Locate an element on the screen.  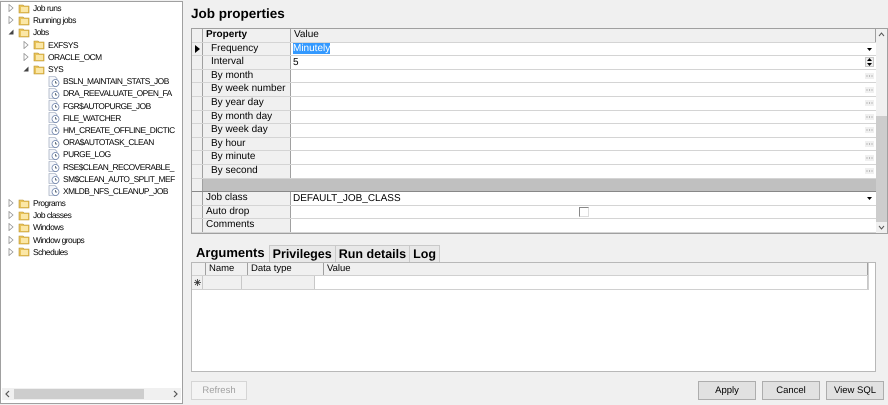
tree-item: Job runs is located at coordinates (47, 8).